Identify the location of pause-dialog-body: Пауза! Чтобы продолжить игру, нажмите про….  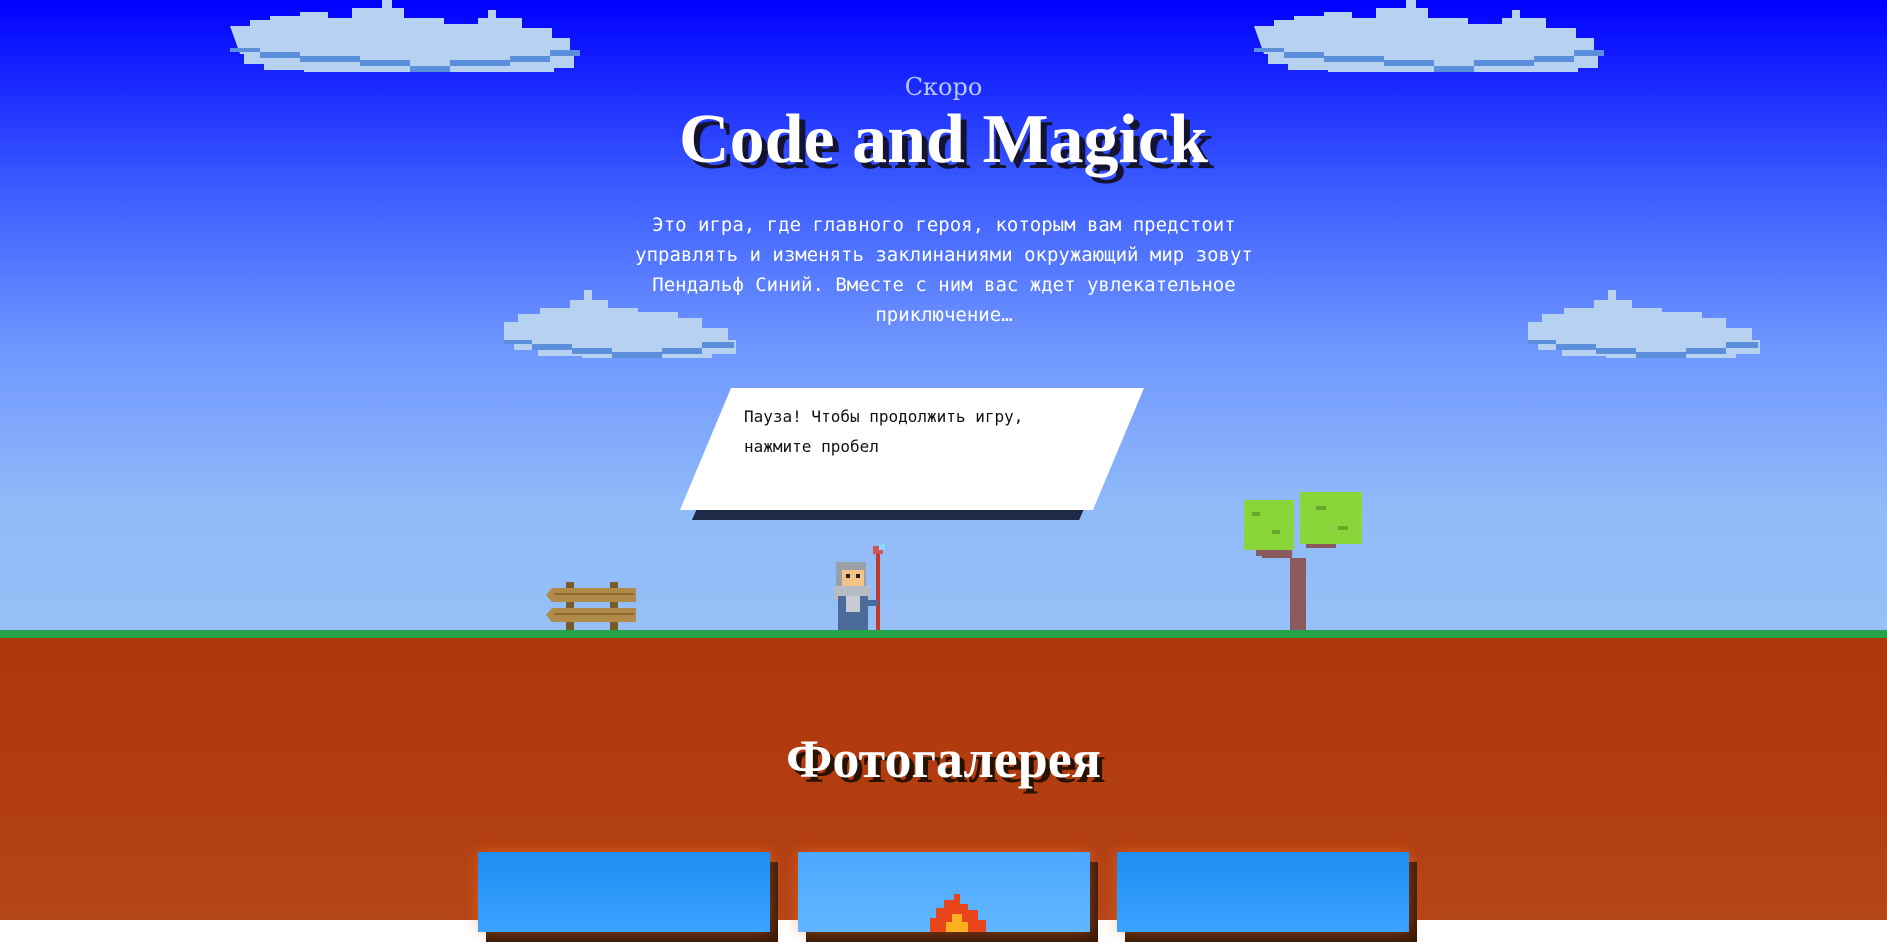
(912, 449).